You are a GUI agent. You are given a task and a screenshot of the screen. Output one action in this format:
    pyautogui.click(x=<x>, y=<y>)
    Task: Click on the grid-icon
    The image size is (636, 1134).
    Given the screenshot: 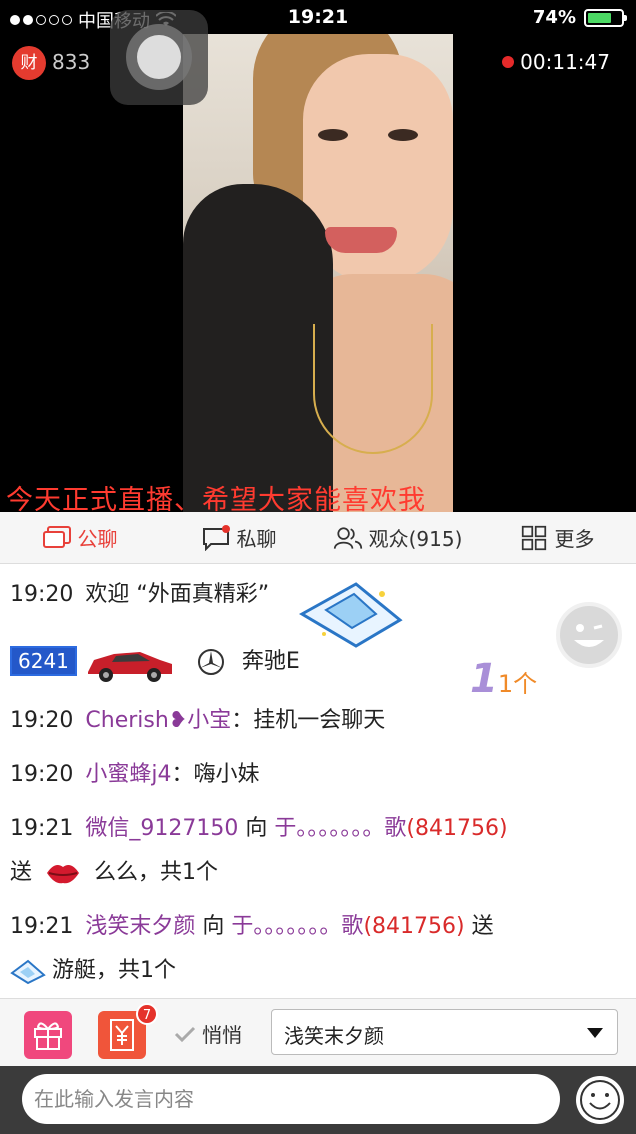 What is the action you would take?
    pyautogui.click(x=533, y=537)
    